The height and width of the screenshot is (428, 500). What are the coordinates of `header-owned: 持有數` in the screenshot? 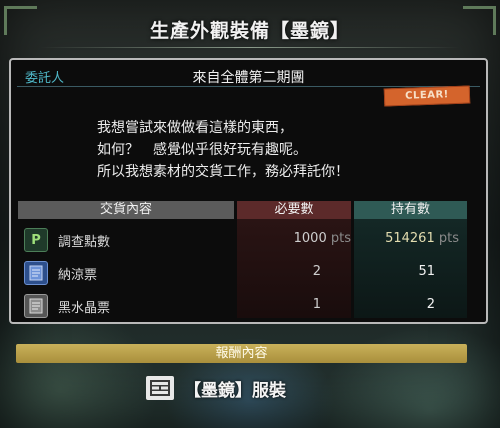 It's located at (410, 210).